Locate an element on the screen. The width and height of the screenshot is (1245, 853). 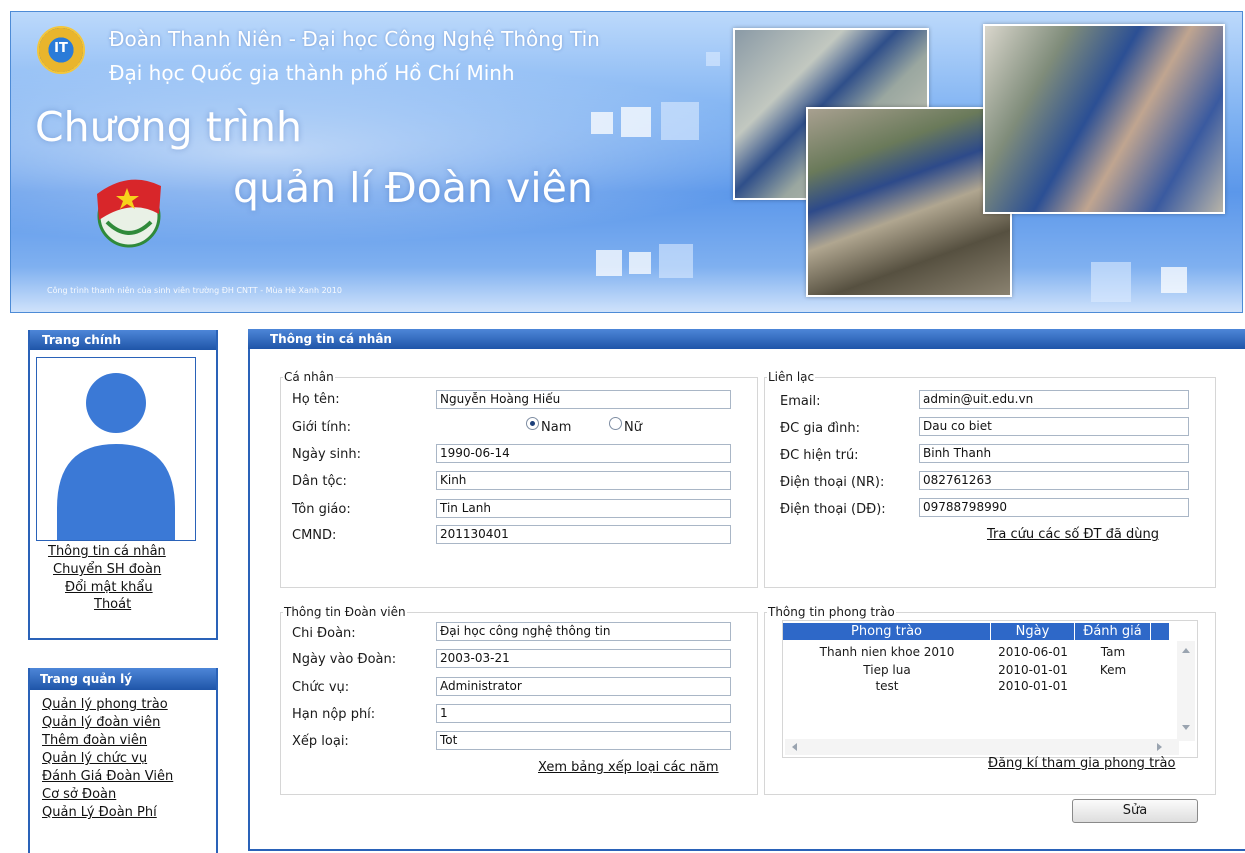
home-phone-label: Điện thoại (NR): is located at coordinates (832, 482).